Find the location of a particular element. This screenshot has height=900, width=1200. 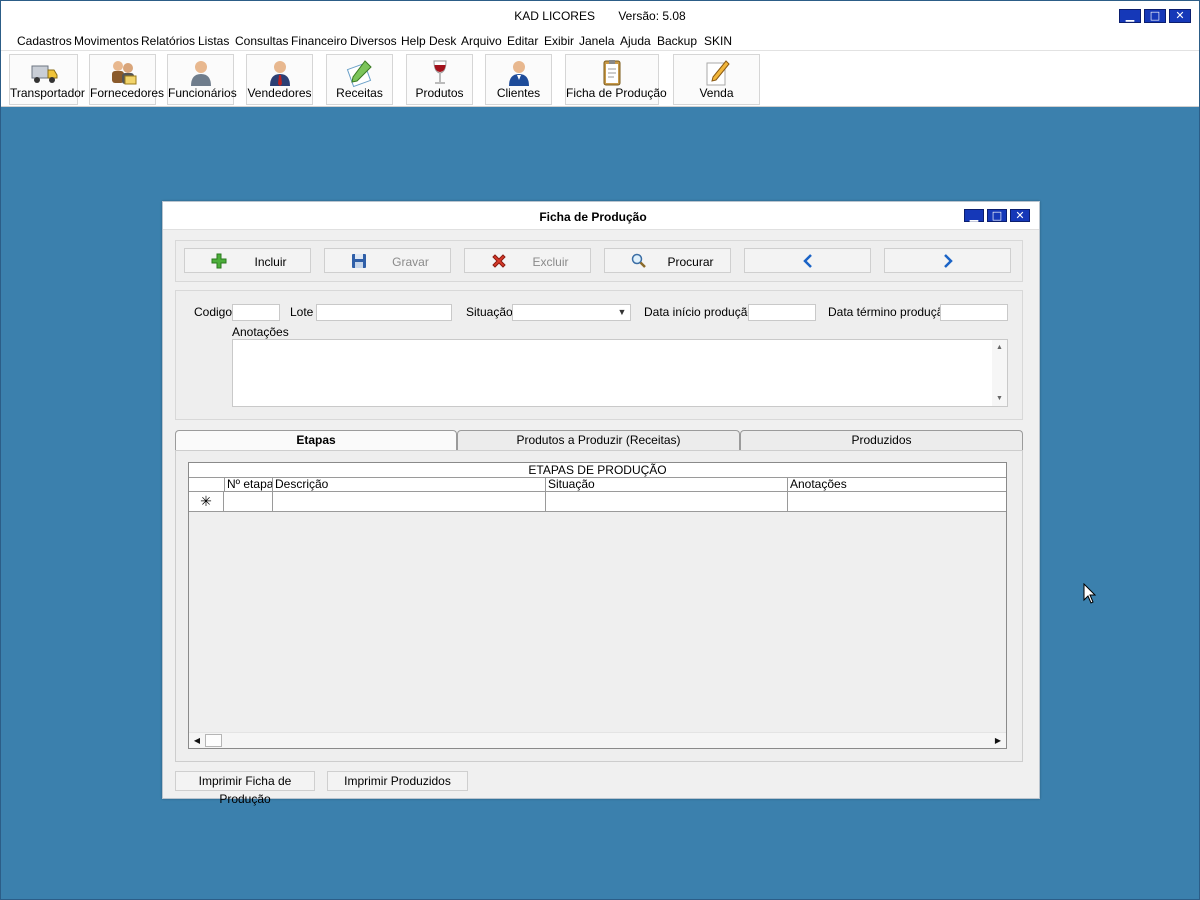

codigo-field is located at coordinates (256, 312).